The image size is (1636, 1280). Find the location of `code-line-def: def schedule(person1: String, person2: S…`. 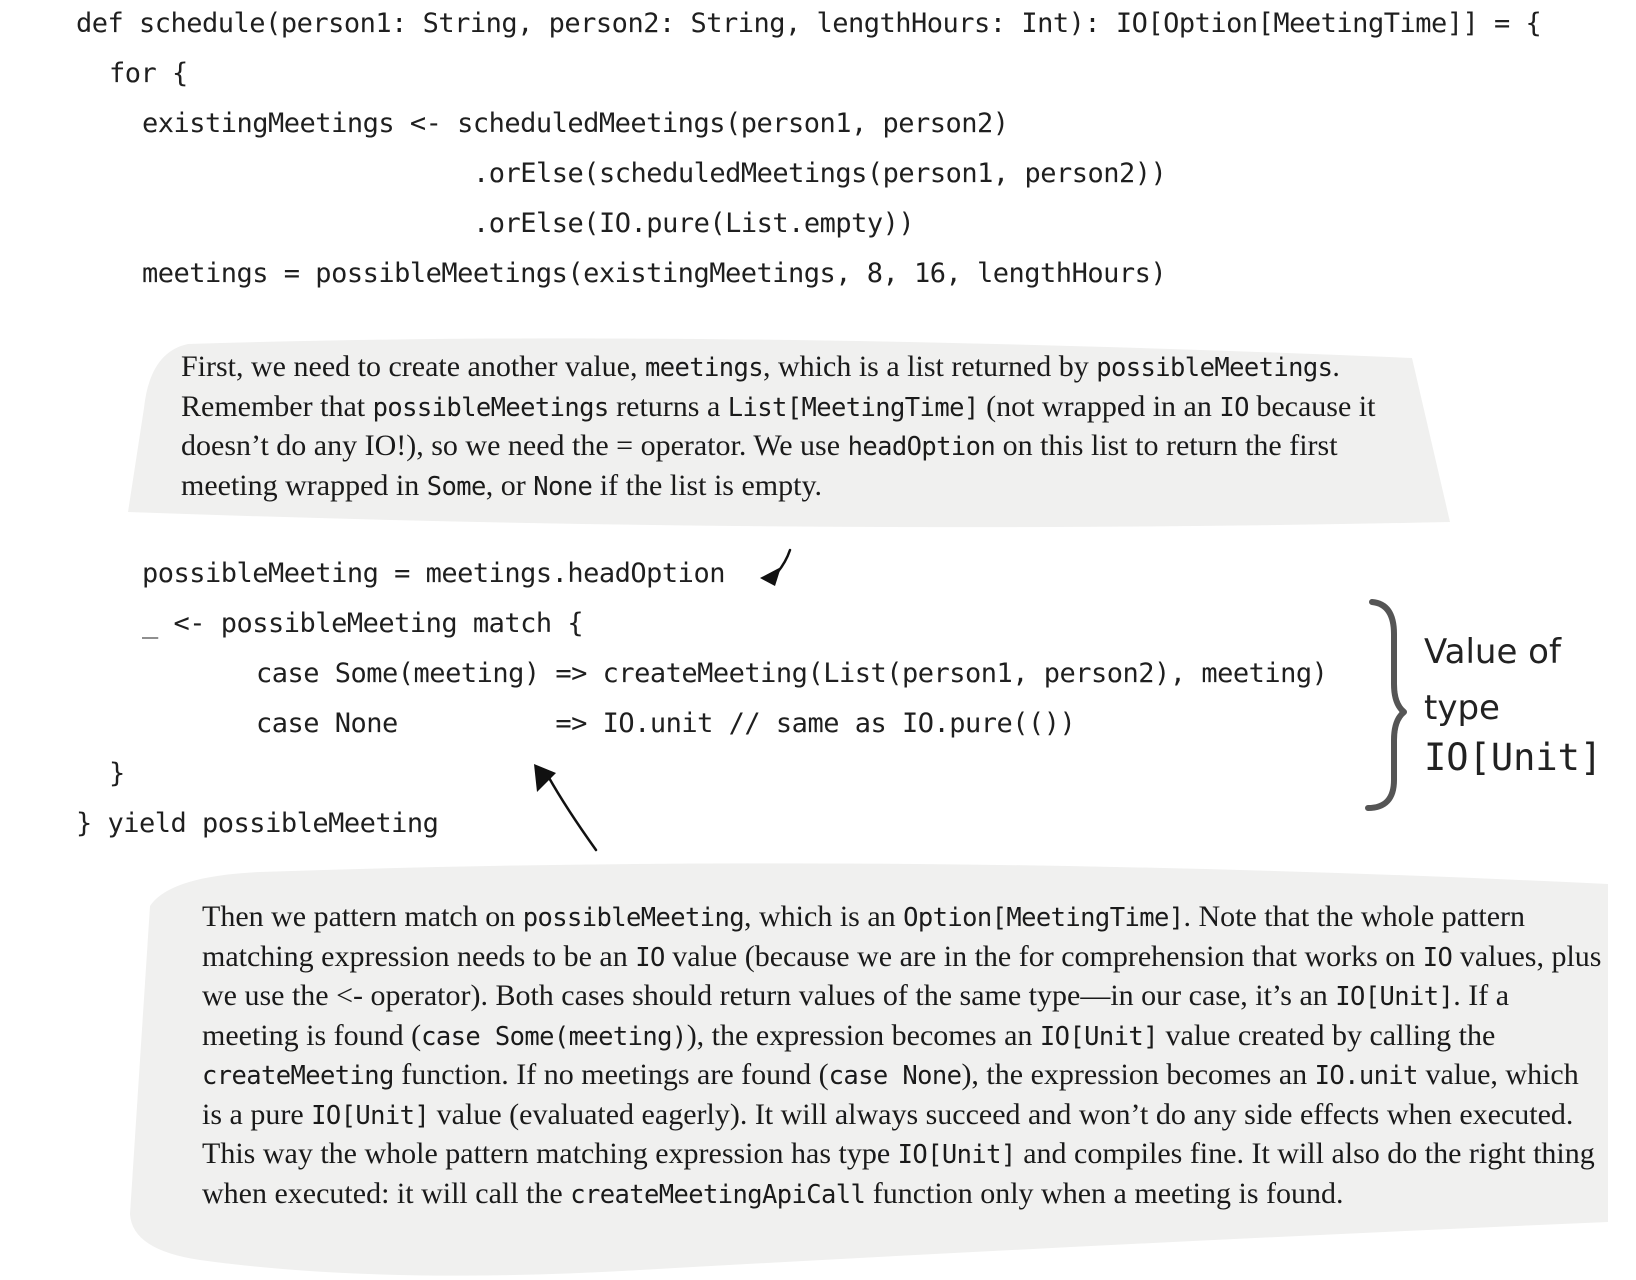

code-line-def: def schedule(person1: String, person2: S… is located at coordinates (809, 23).